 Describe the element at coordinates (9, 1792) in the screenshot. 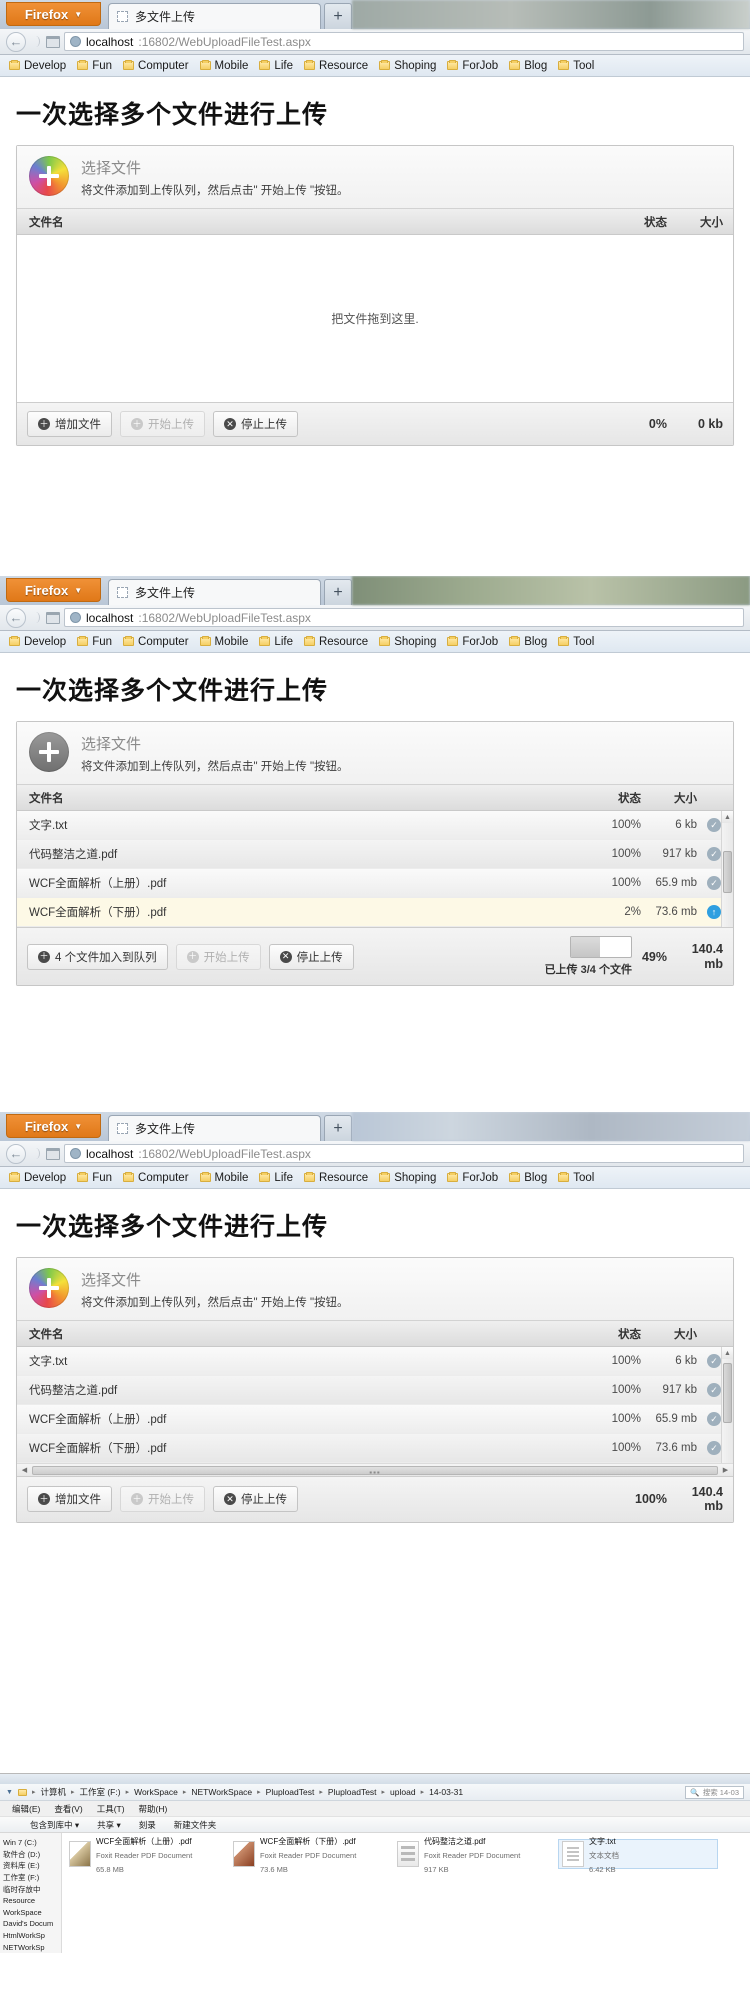

I see `history-dropdown-icon: ▼` at that location.